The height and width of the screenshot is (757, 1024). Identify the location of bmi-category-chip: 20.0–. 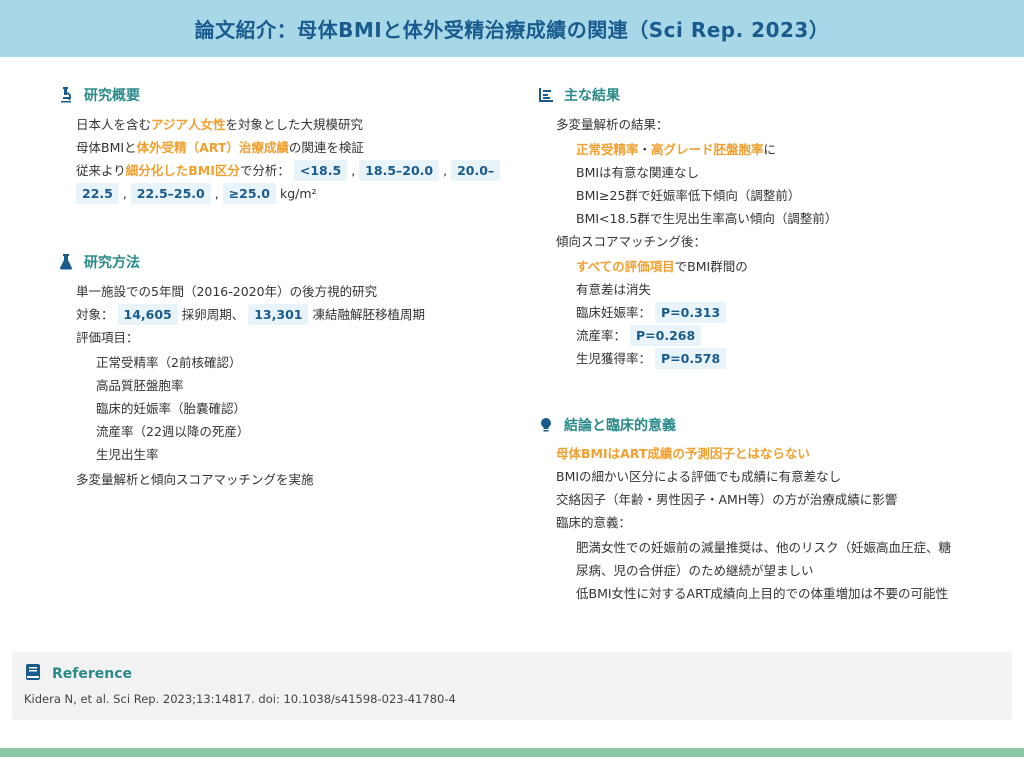
(476, 170).